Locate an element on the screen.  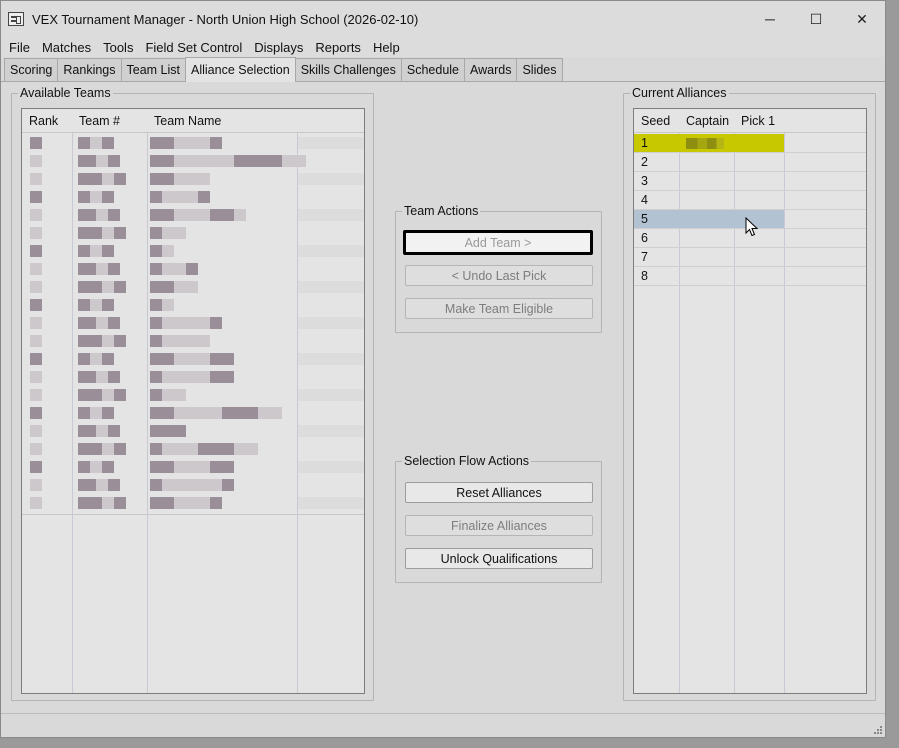
undo-last-pick-button: < Undo Last Pick is located at coordinates (499, 275).